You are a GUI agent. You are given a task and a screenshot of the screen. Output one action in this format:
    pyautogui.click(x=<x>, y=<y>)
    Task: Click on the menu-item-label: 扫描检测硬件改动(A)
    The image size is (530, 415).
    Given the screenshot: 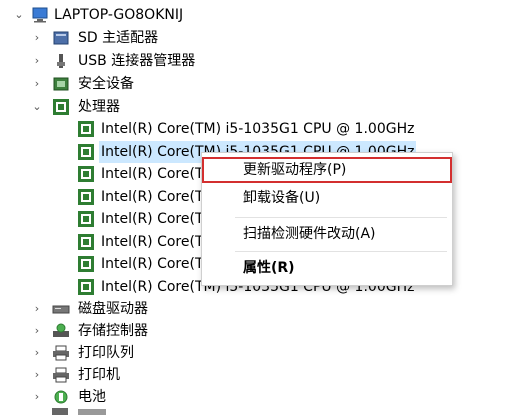 What is the action you would take?
    pyautogui.click(x=309, y=234)
    